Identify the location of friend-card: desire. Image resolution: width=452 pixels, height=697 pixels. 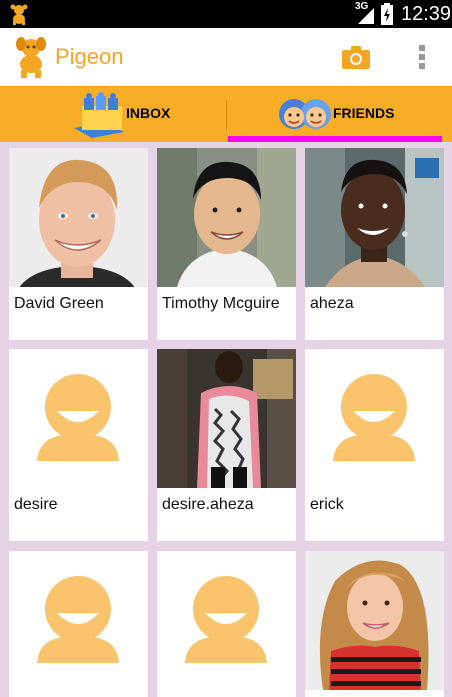
(78, 445).